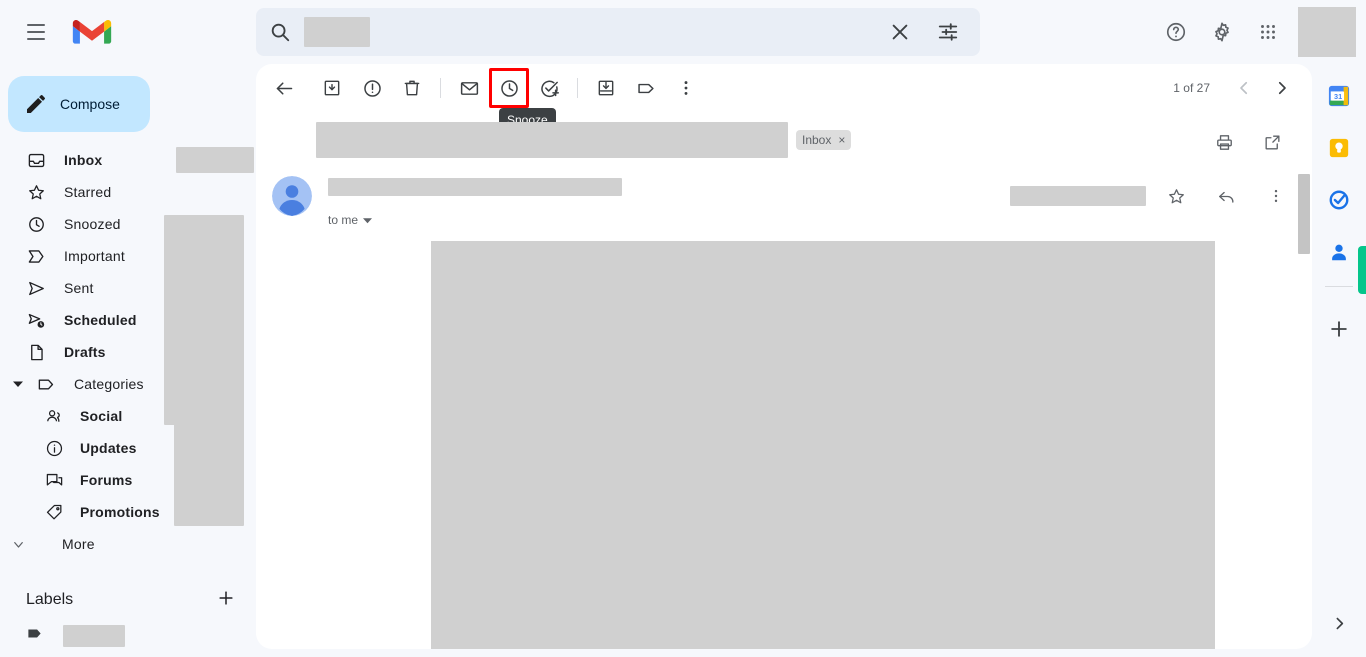  Describe the element at coordinates (1224, 142) in the screenshot. I see `print-icon` at that location.